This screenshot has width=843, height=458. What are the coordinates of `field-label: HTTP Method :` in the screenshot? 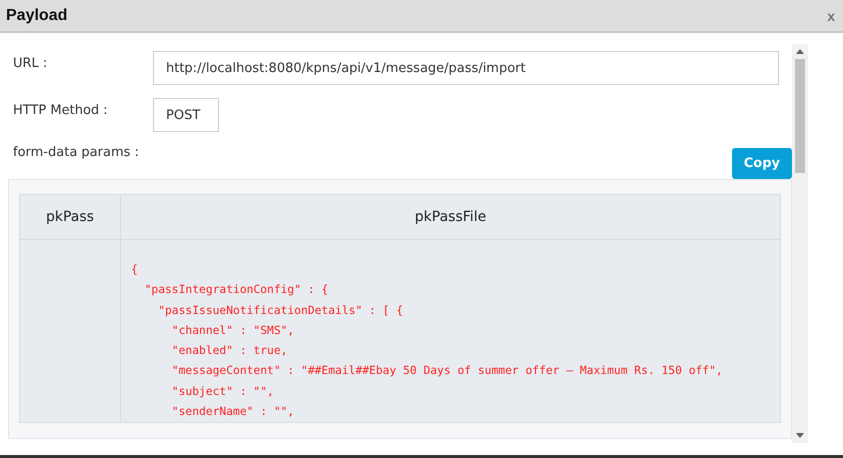 It's located at (60, 110).